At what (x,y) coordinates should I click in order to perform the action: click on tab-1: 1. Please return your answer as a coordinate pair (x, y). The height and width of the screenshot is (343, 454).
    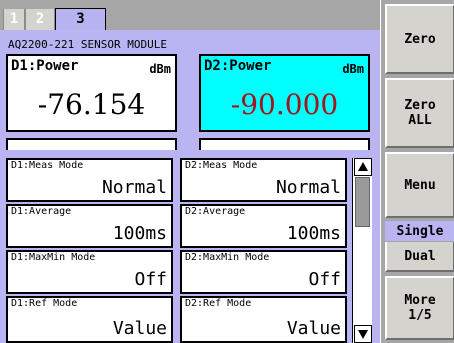
    Looking at the image, I should click on (14, 19).